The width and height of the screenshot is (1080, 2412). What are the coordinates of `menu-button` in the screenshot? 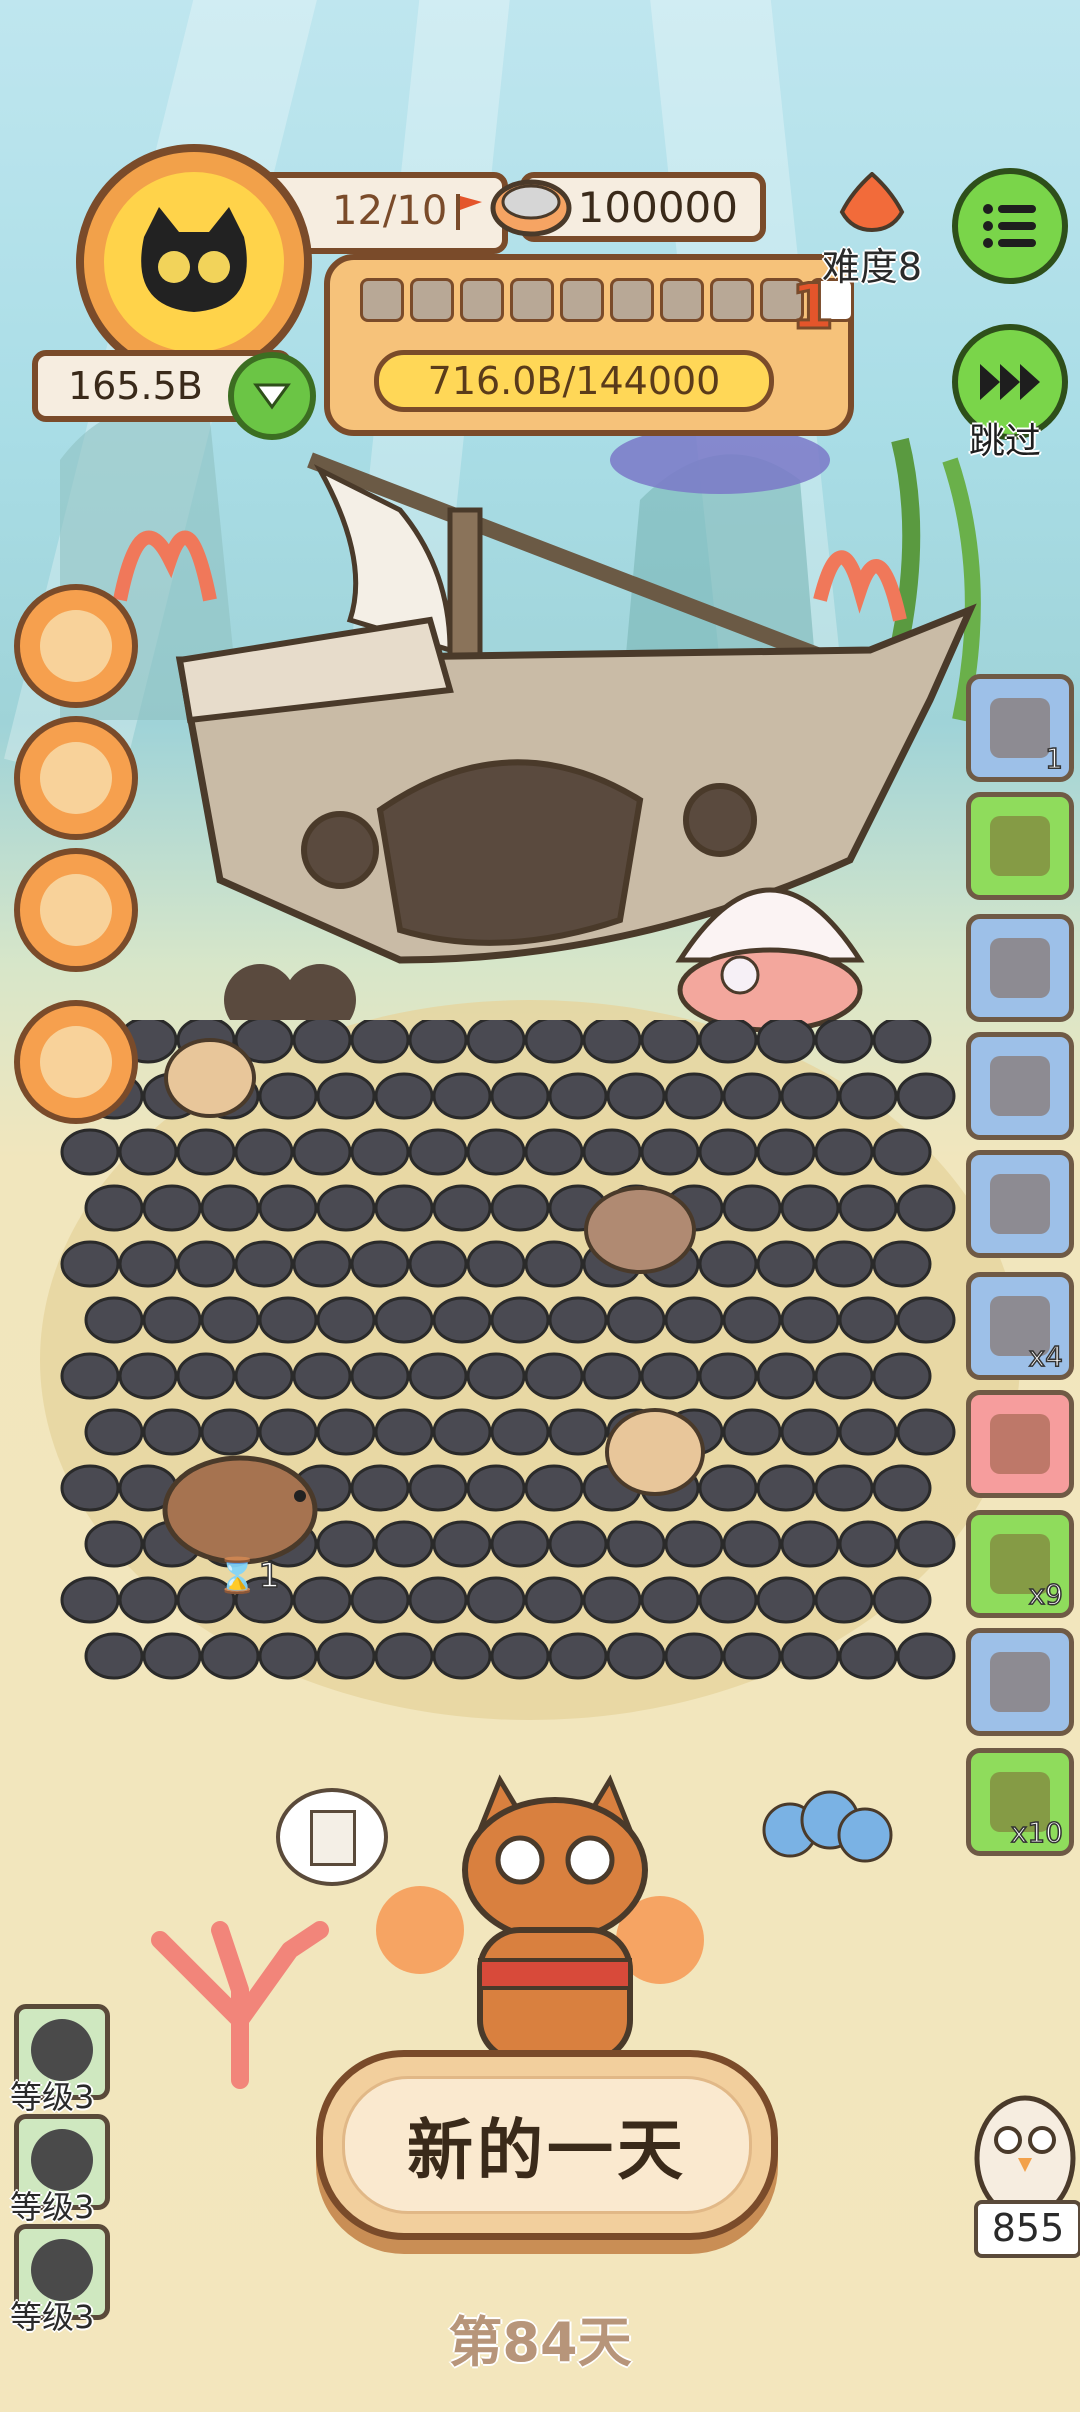 It's located at (1010, 226).